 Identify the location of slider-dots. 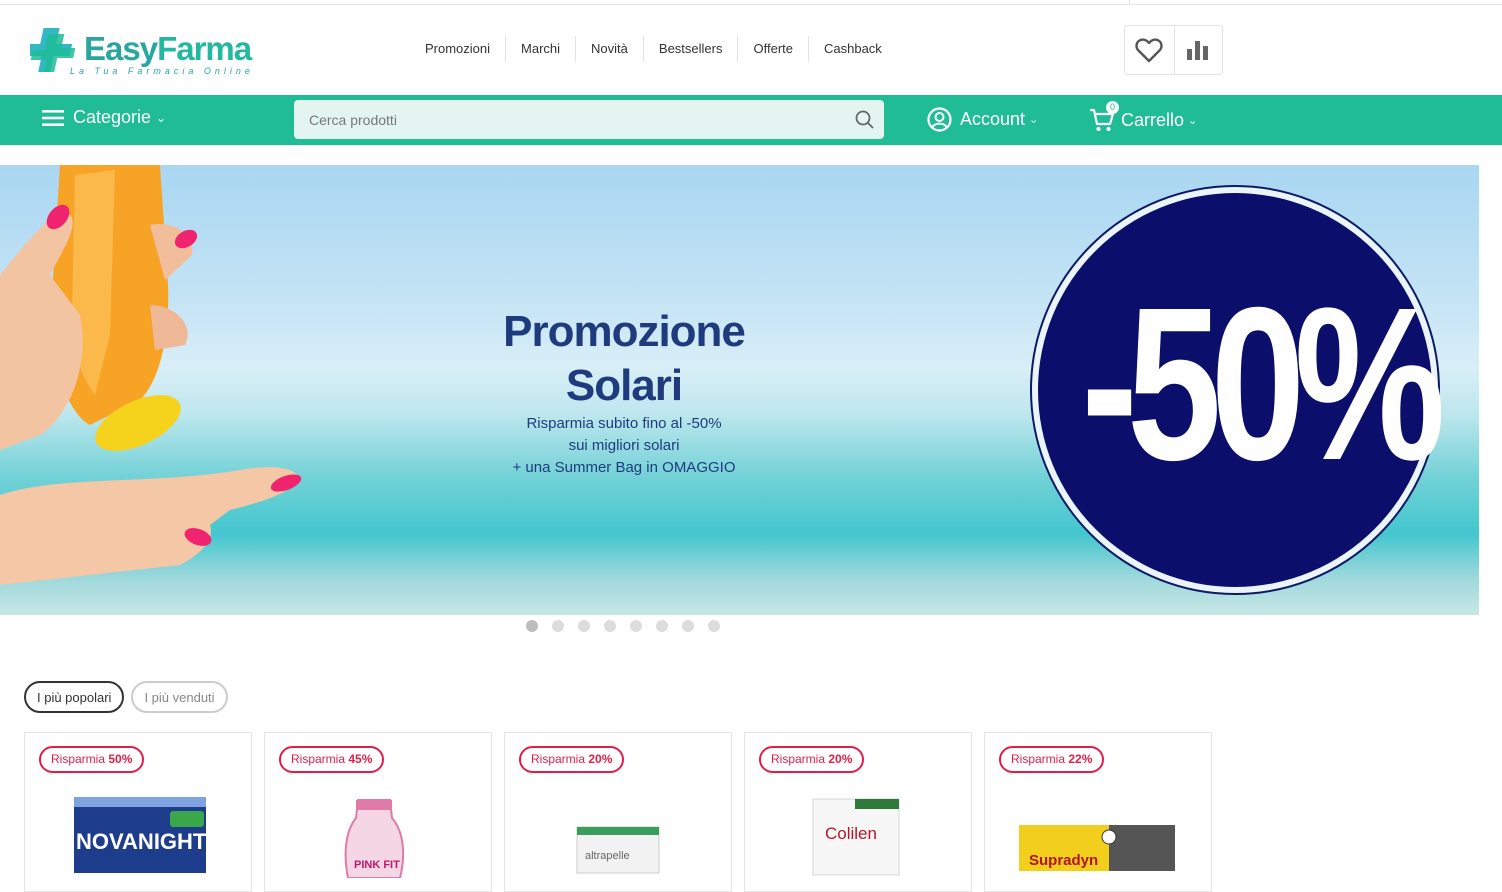
(630, 626).